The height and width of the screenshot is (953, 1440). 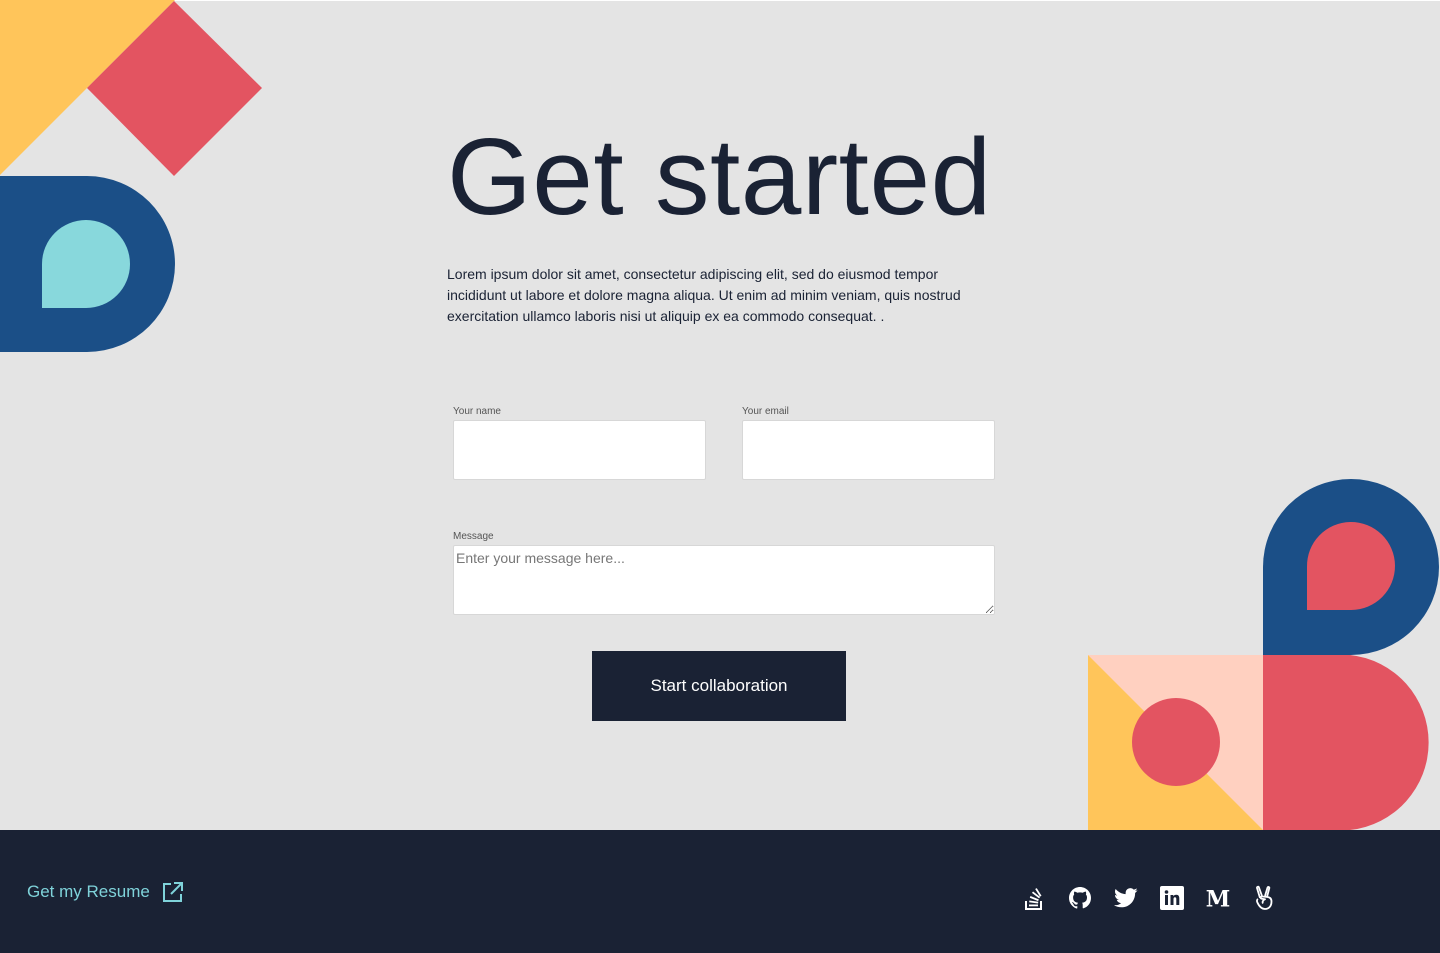 What do you see at coordinates (719, 177) in the screenshot?
I see `page-title: Get started` at bounding box center [719, 177].